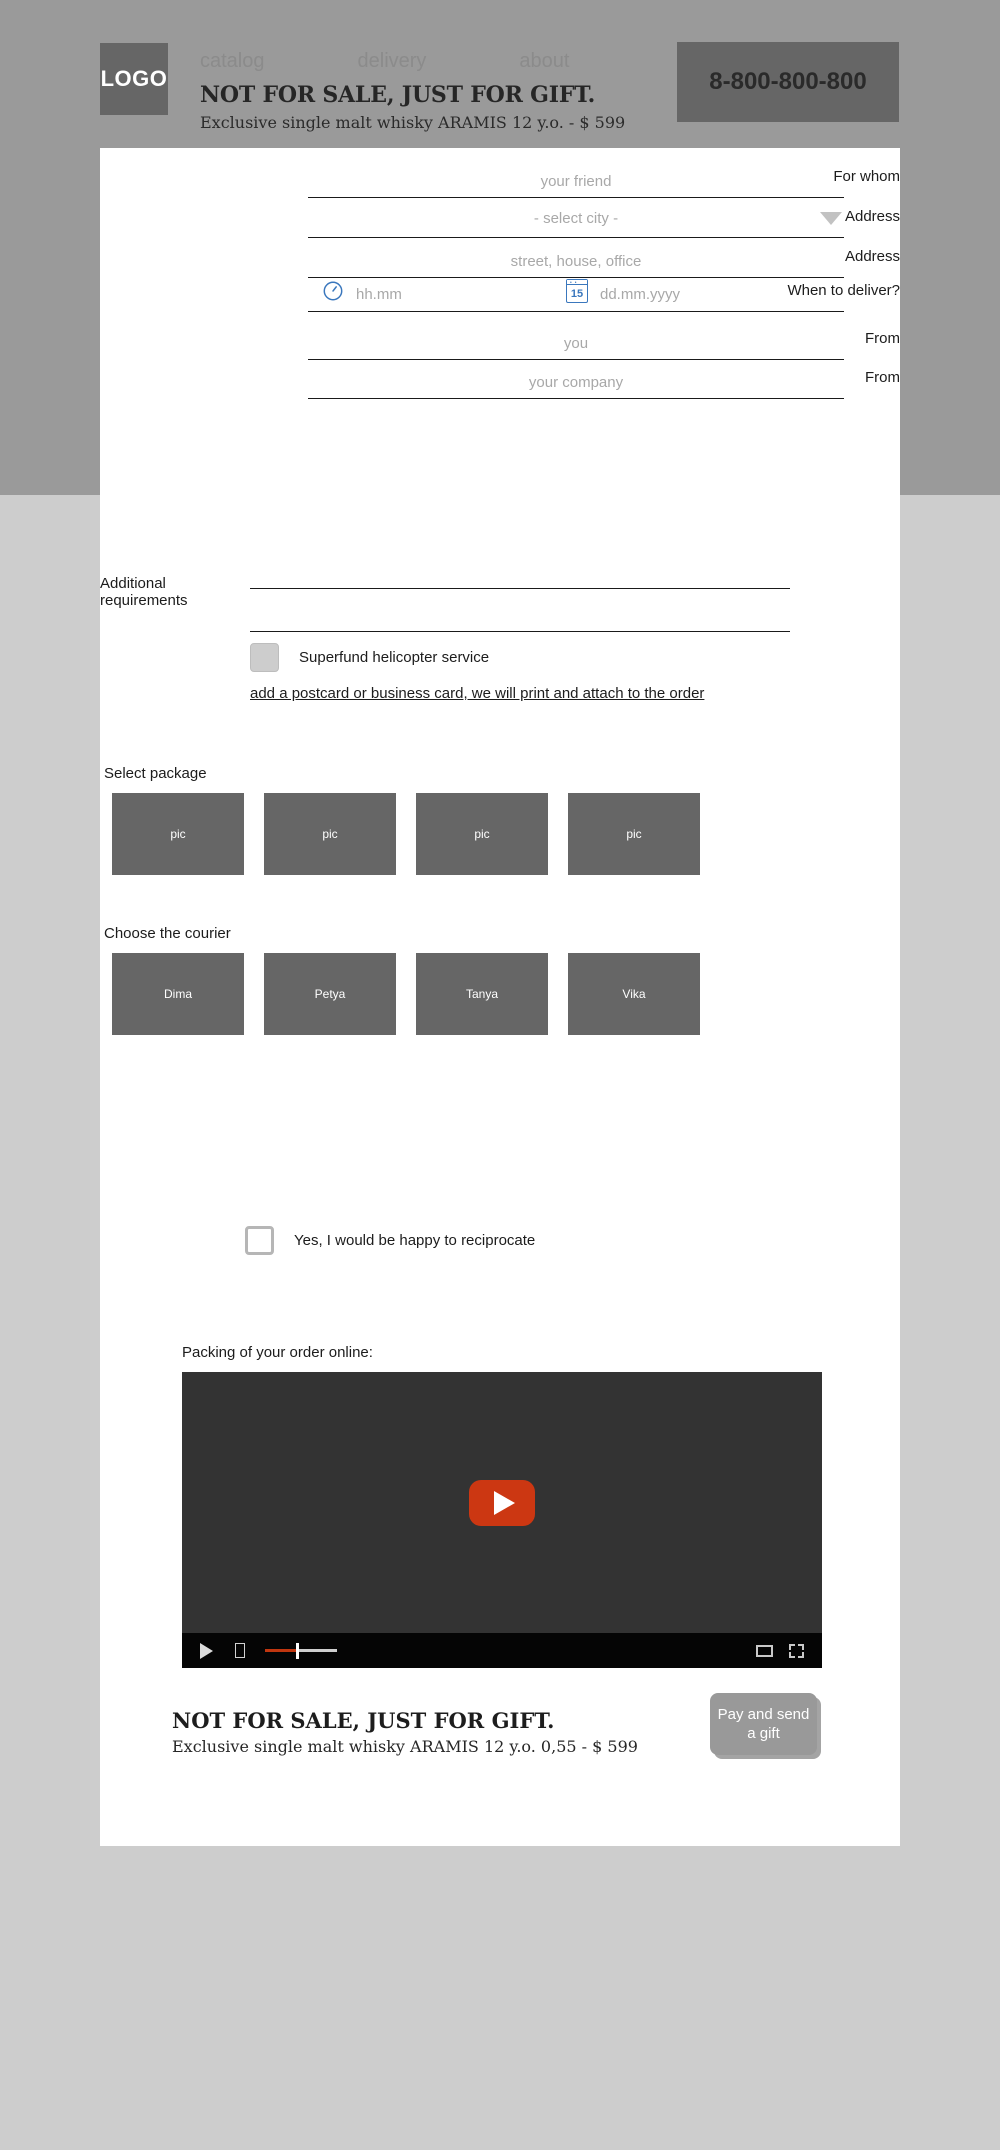 The image size is (1000, 2150). I want to click on pay-button-line1: Pay and send, so click(763, 1714).